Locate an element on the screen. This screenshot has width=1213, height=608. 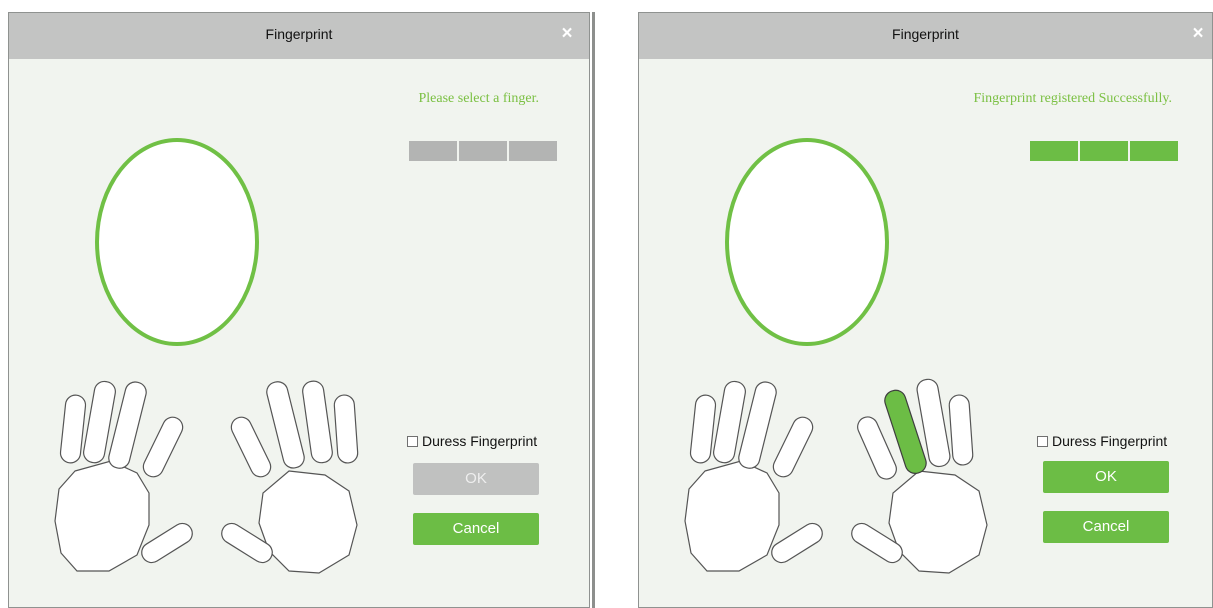
right-middle-finger is located at coordinates (286, 425).